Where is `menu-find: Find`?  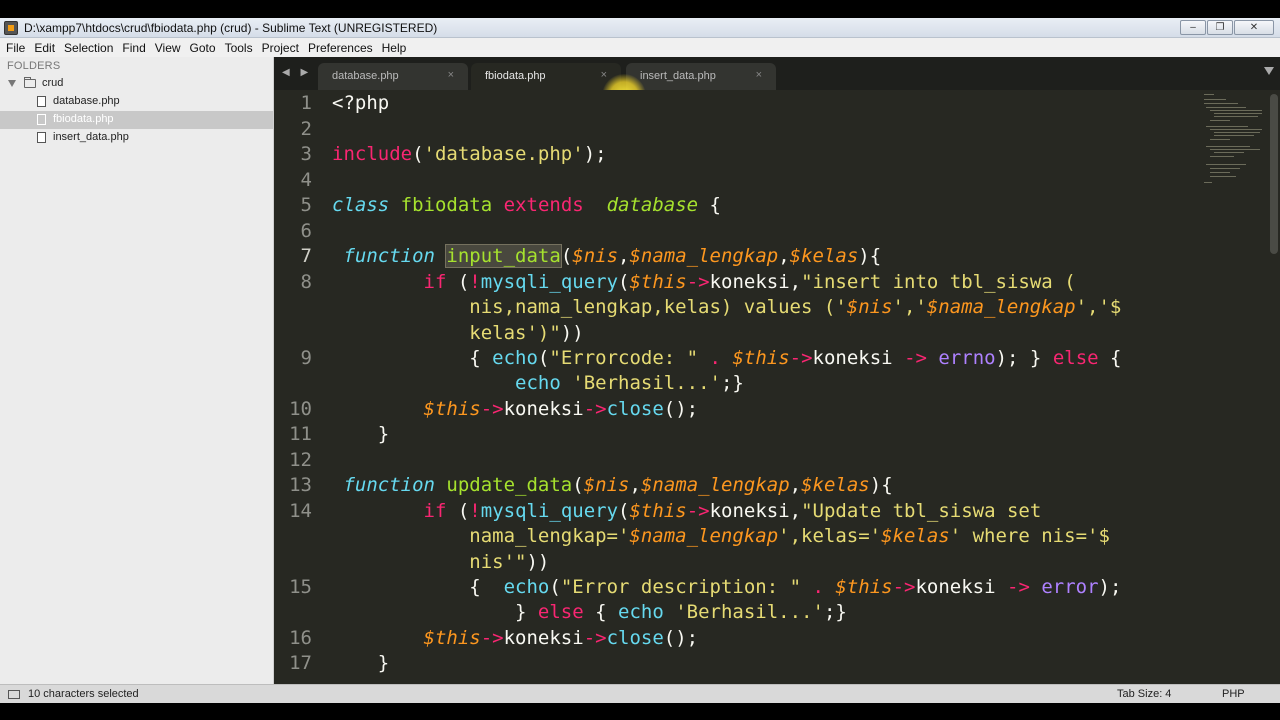 menu-find: Find is located at coordinates (133, 48).